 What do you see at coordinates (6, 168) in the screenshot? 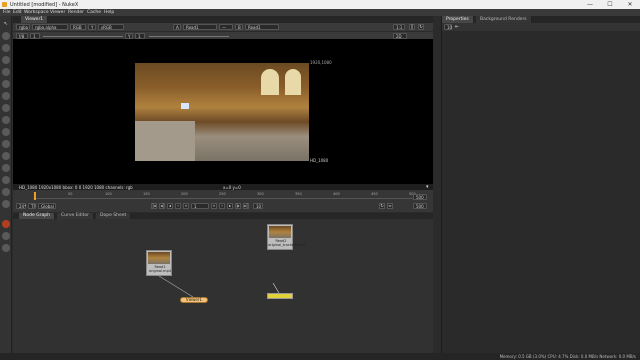
I see `metadata-icon` at bounding box center [6, 168].